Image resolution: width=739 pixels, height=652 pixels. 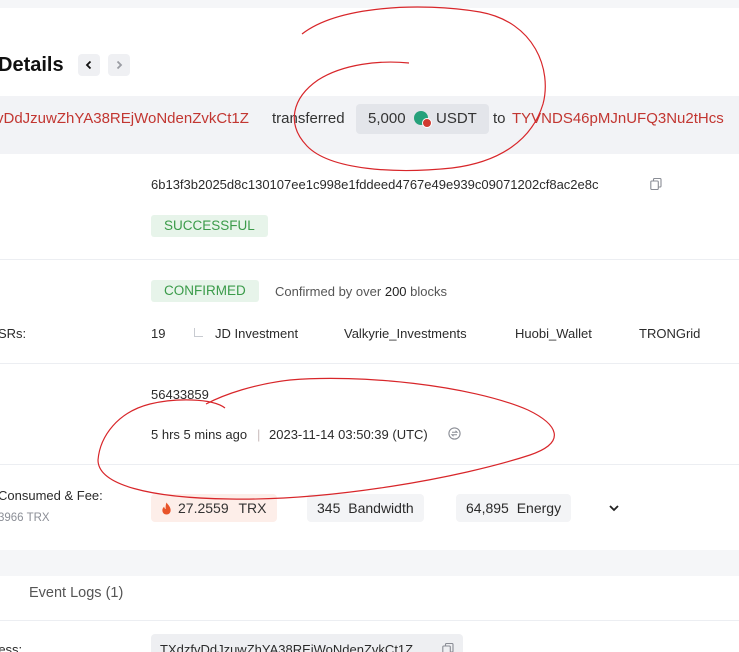 What do you see at coordinates (203, 508) in the screenshot?
I see `trx-fee-value: 27.2559` at bounding box center [203, 508].